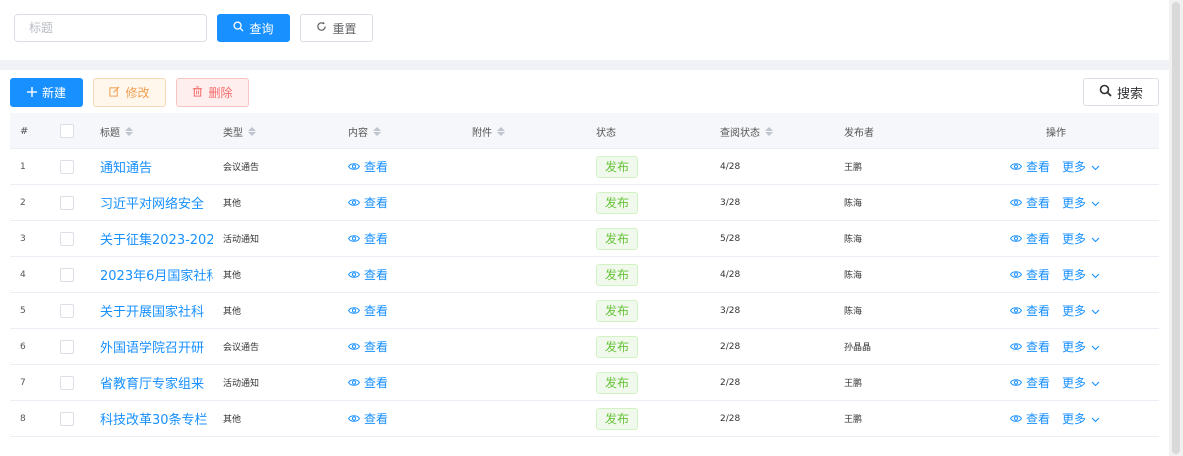  Describe the element at coordinates (197, 92) in the screenshot. I see `trash-icon` at that location.